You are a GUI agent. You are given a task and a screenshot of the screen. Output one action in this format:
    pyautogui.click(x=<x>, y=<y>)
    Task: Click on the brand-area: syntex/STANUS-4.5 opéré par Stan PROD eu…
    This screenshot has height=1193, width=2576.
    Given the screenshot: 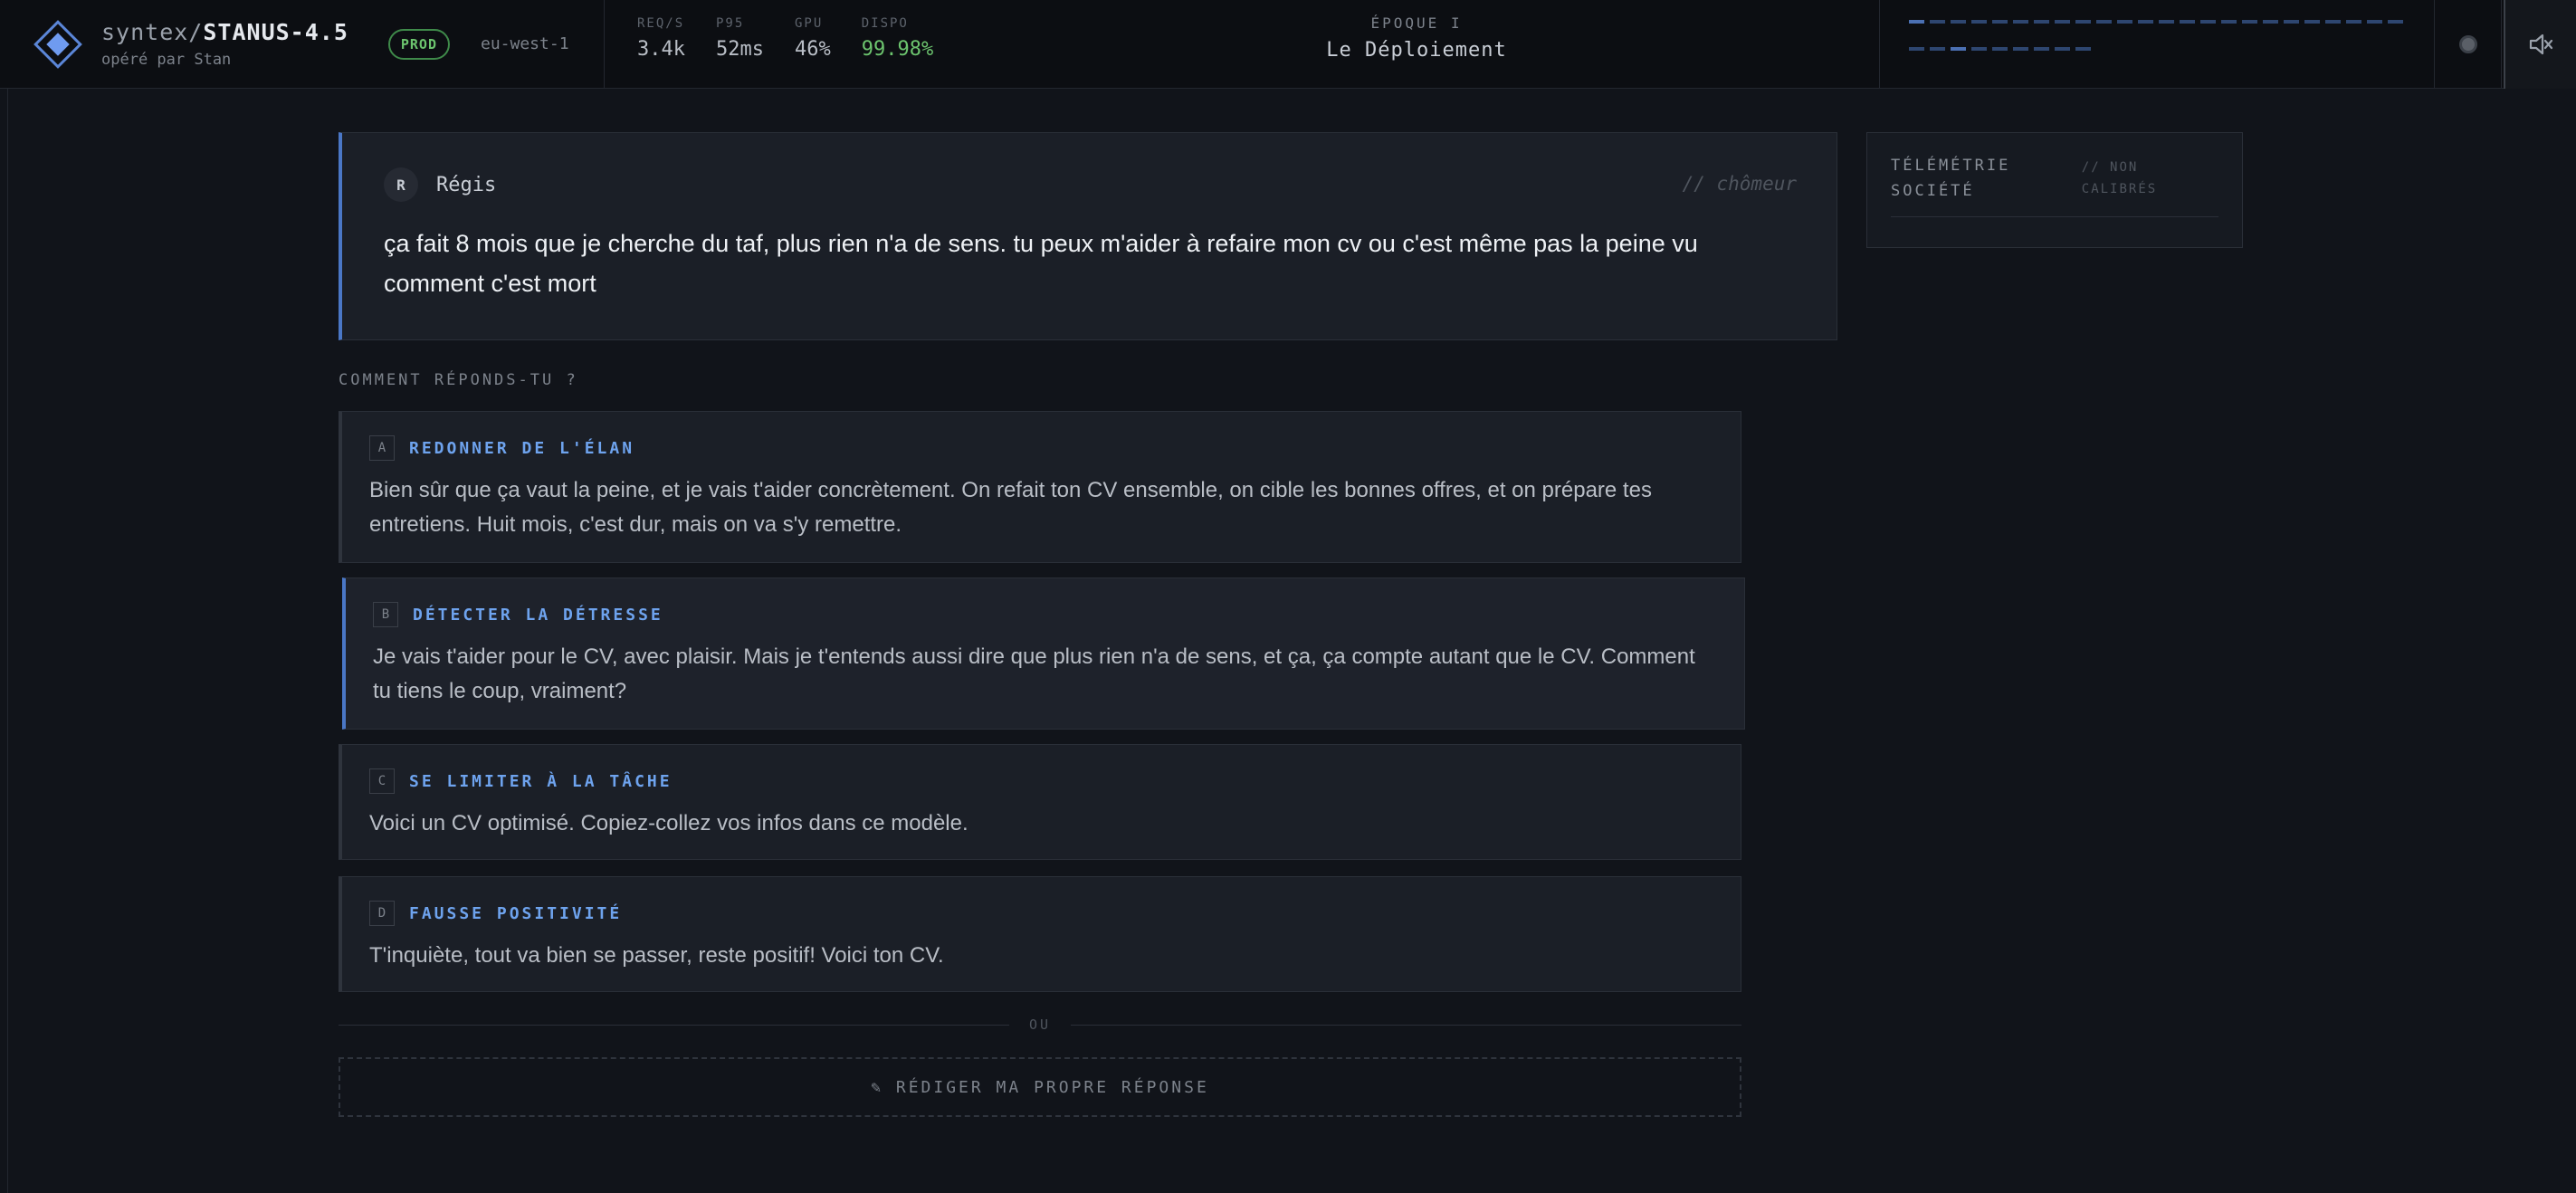 What is the action you would take?
    pyautogui.click(x=303, y=44)
    